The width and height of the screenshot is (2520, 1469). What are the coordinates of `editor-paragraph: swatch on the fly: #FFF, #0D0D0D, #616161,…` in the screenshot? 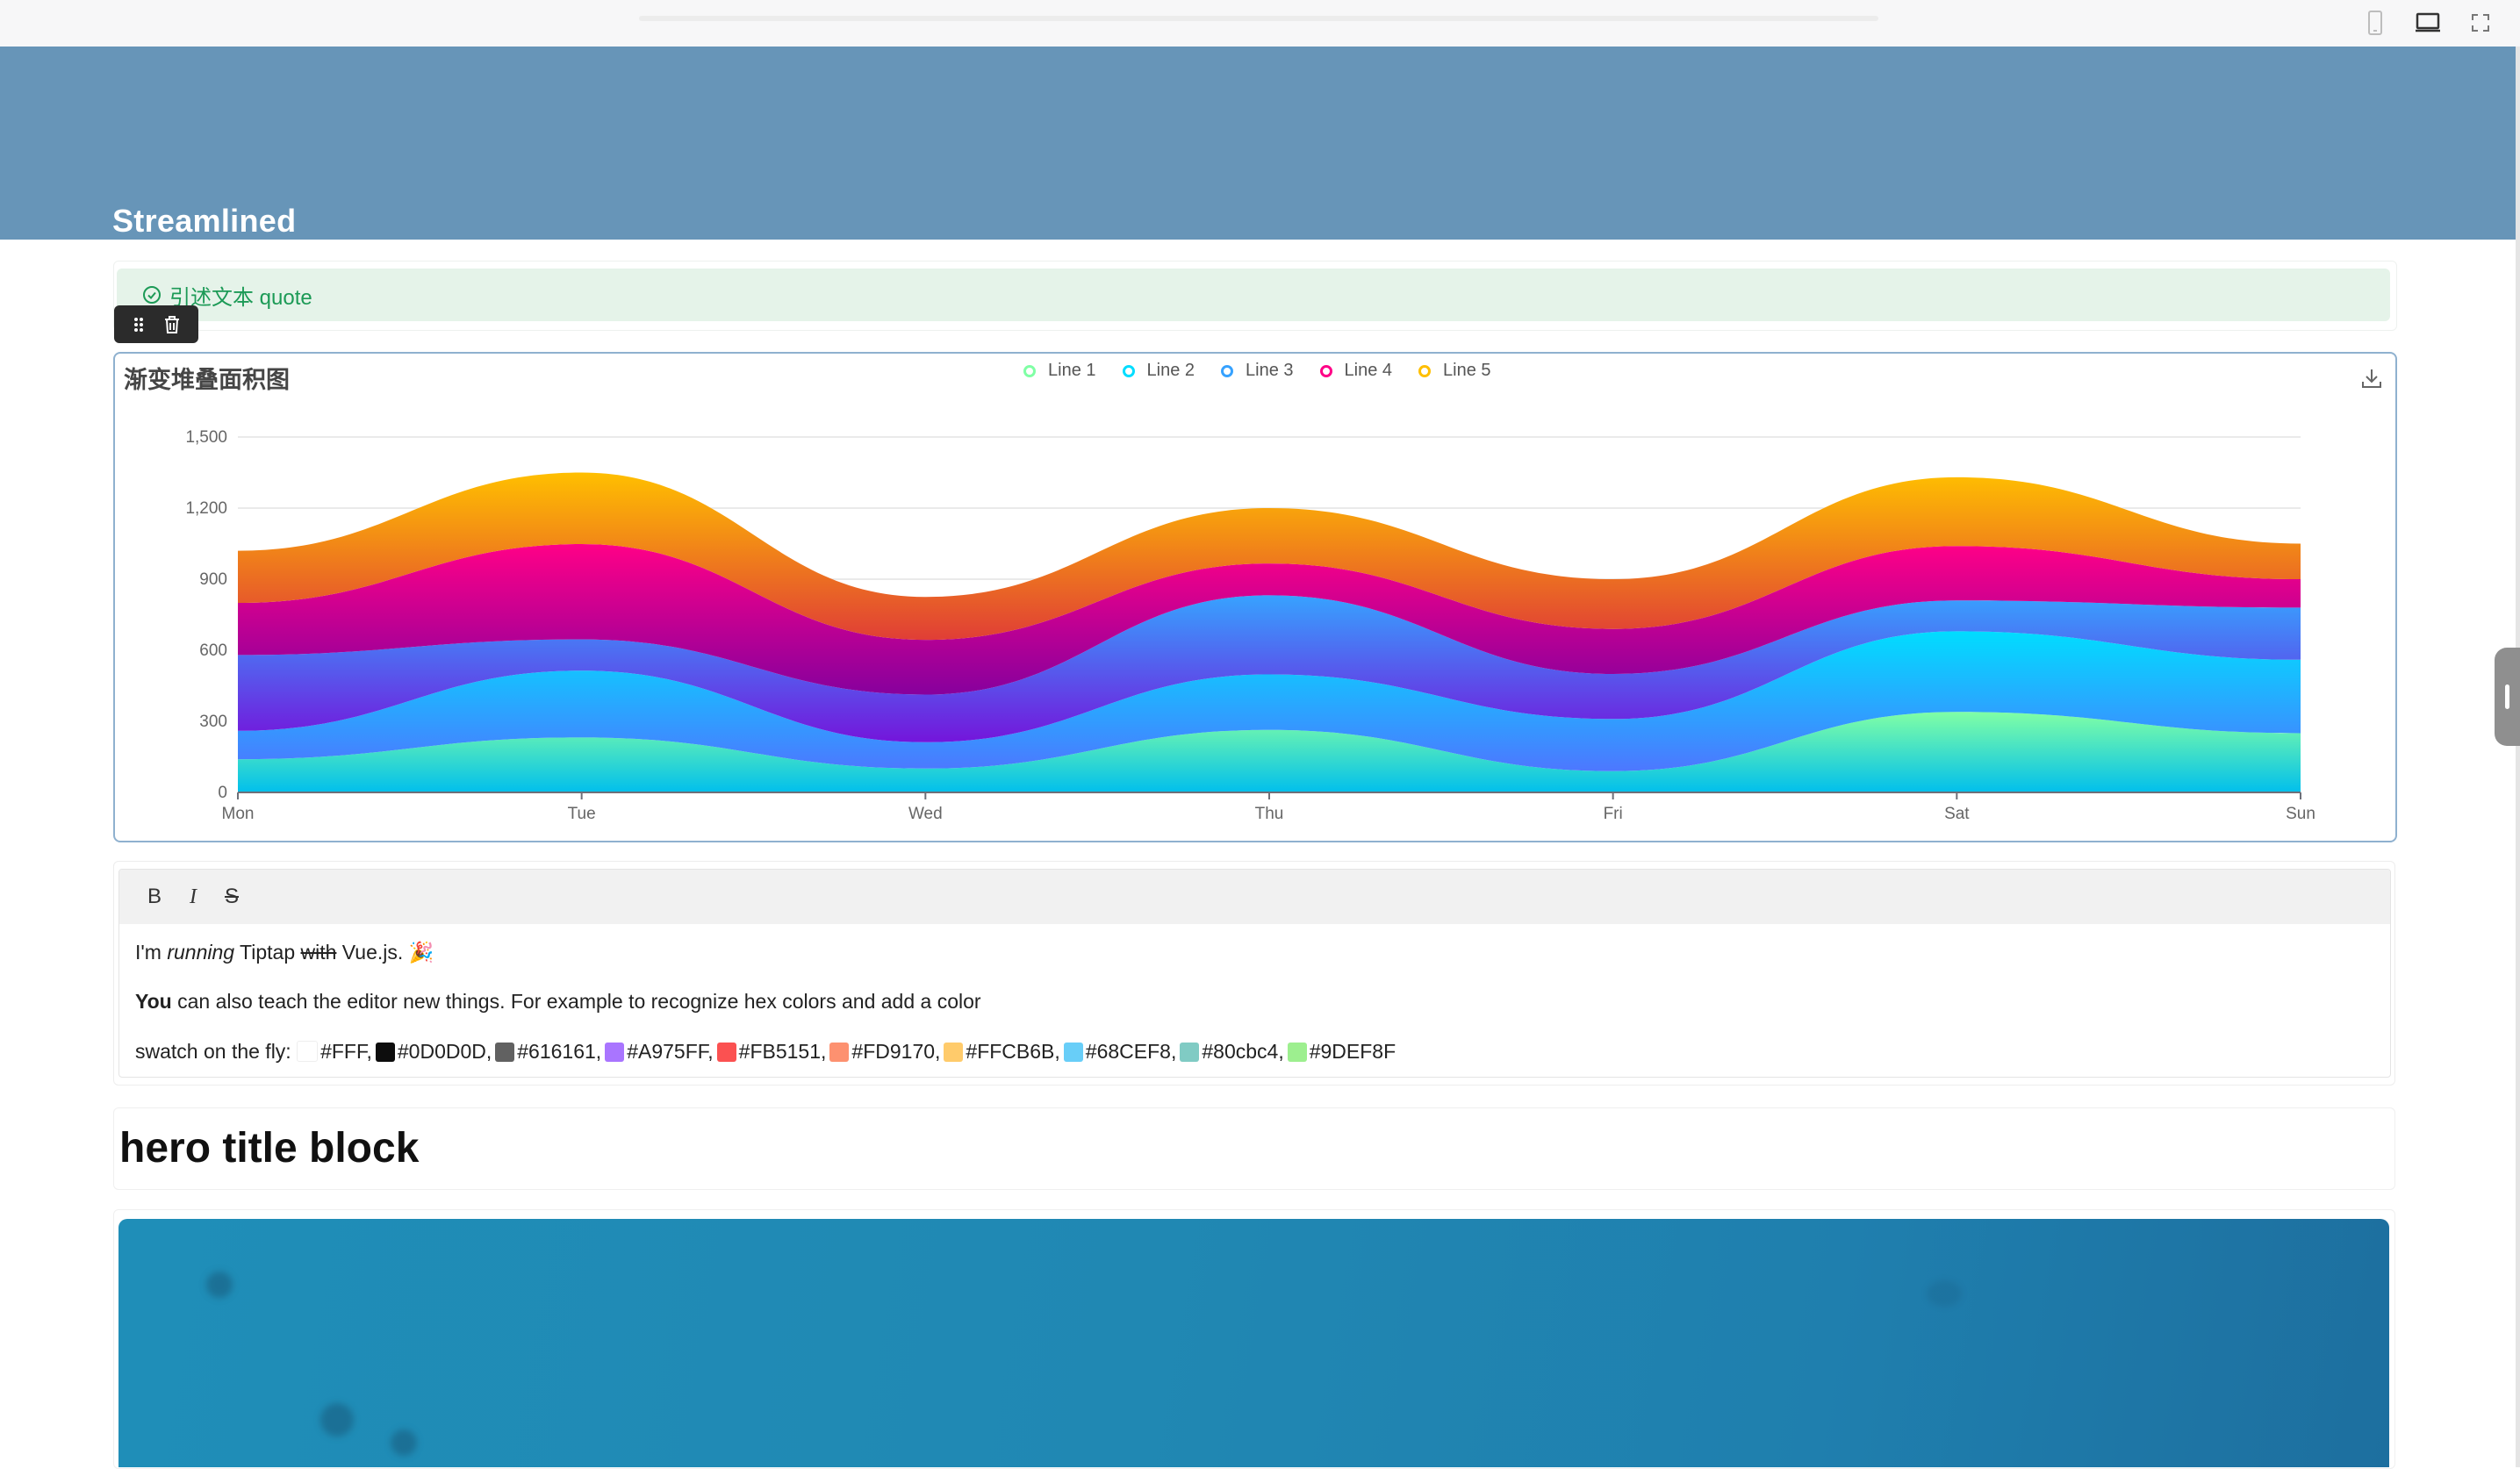 It's located at (1254, 1052).